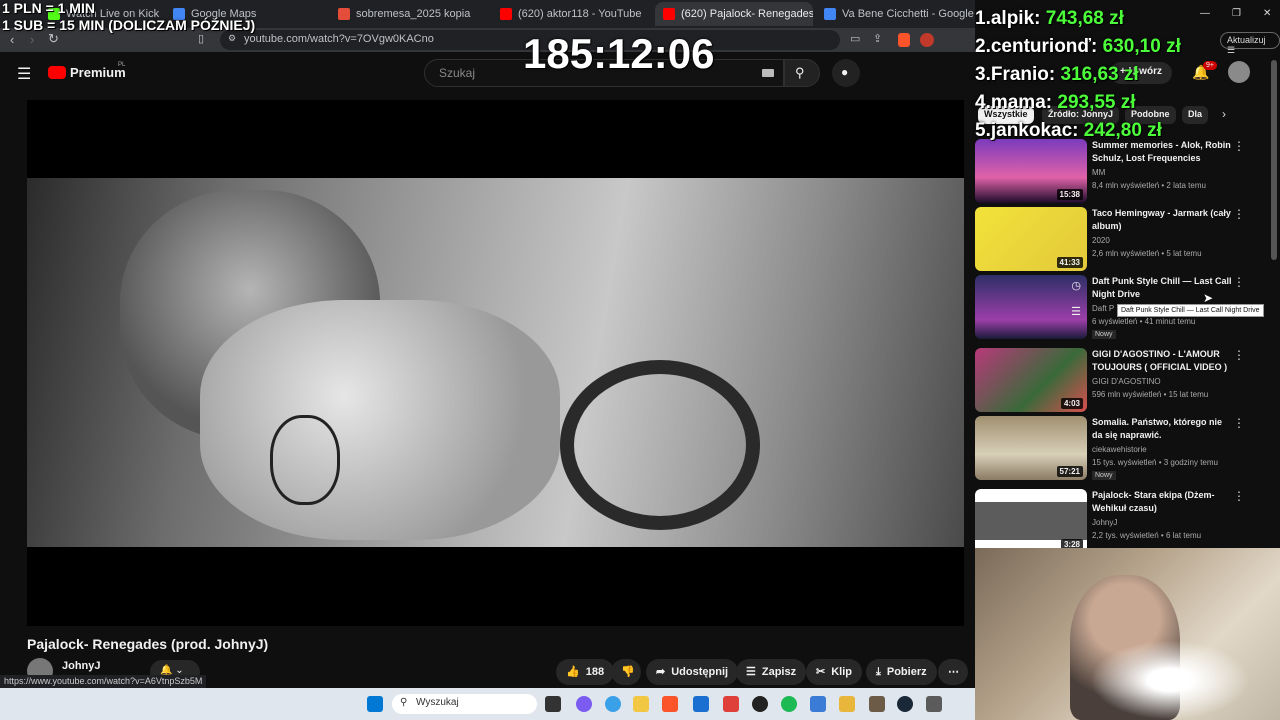 The height and width of the screenshot is (720, 1280). I want to click on logo-region: PL, so click(122, 65).